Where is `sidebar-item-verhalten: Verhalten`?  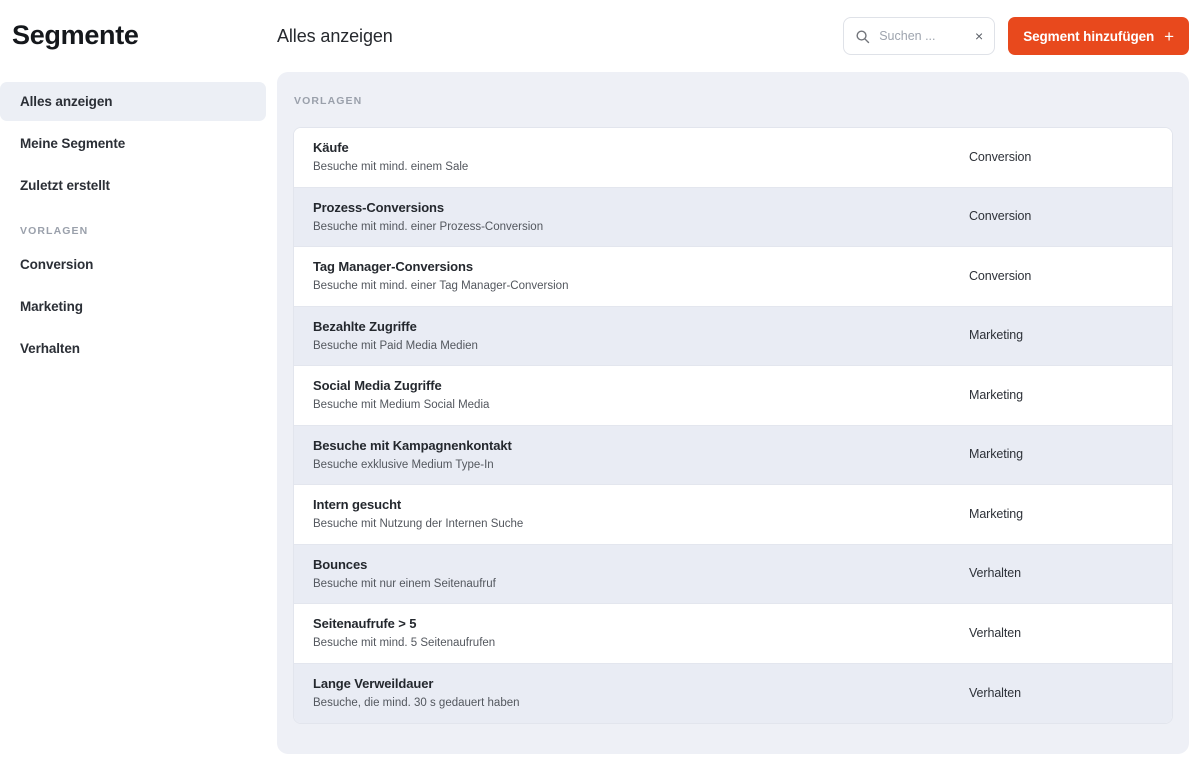 sidebar-item-verhalten: Verhalten is located at coordinates (133, 348).